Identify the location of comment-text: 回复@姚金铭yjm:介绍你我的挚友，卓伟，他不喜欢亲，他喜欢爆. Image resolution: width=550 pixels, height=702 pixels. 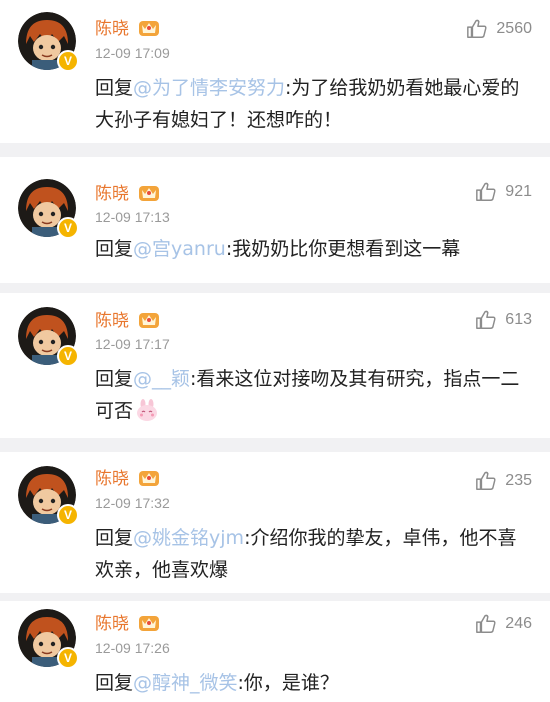
(308, 554).